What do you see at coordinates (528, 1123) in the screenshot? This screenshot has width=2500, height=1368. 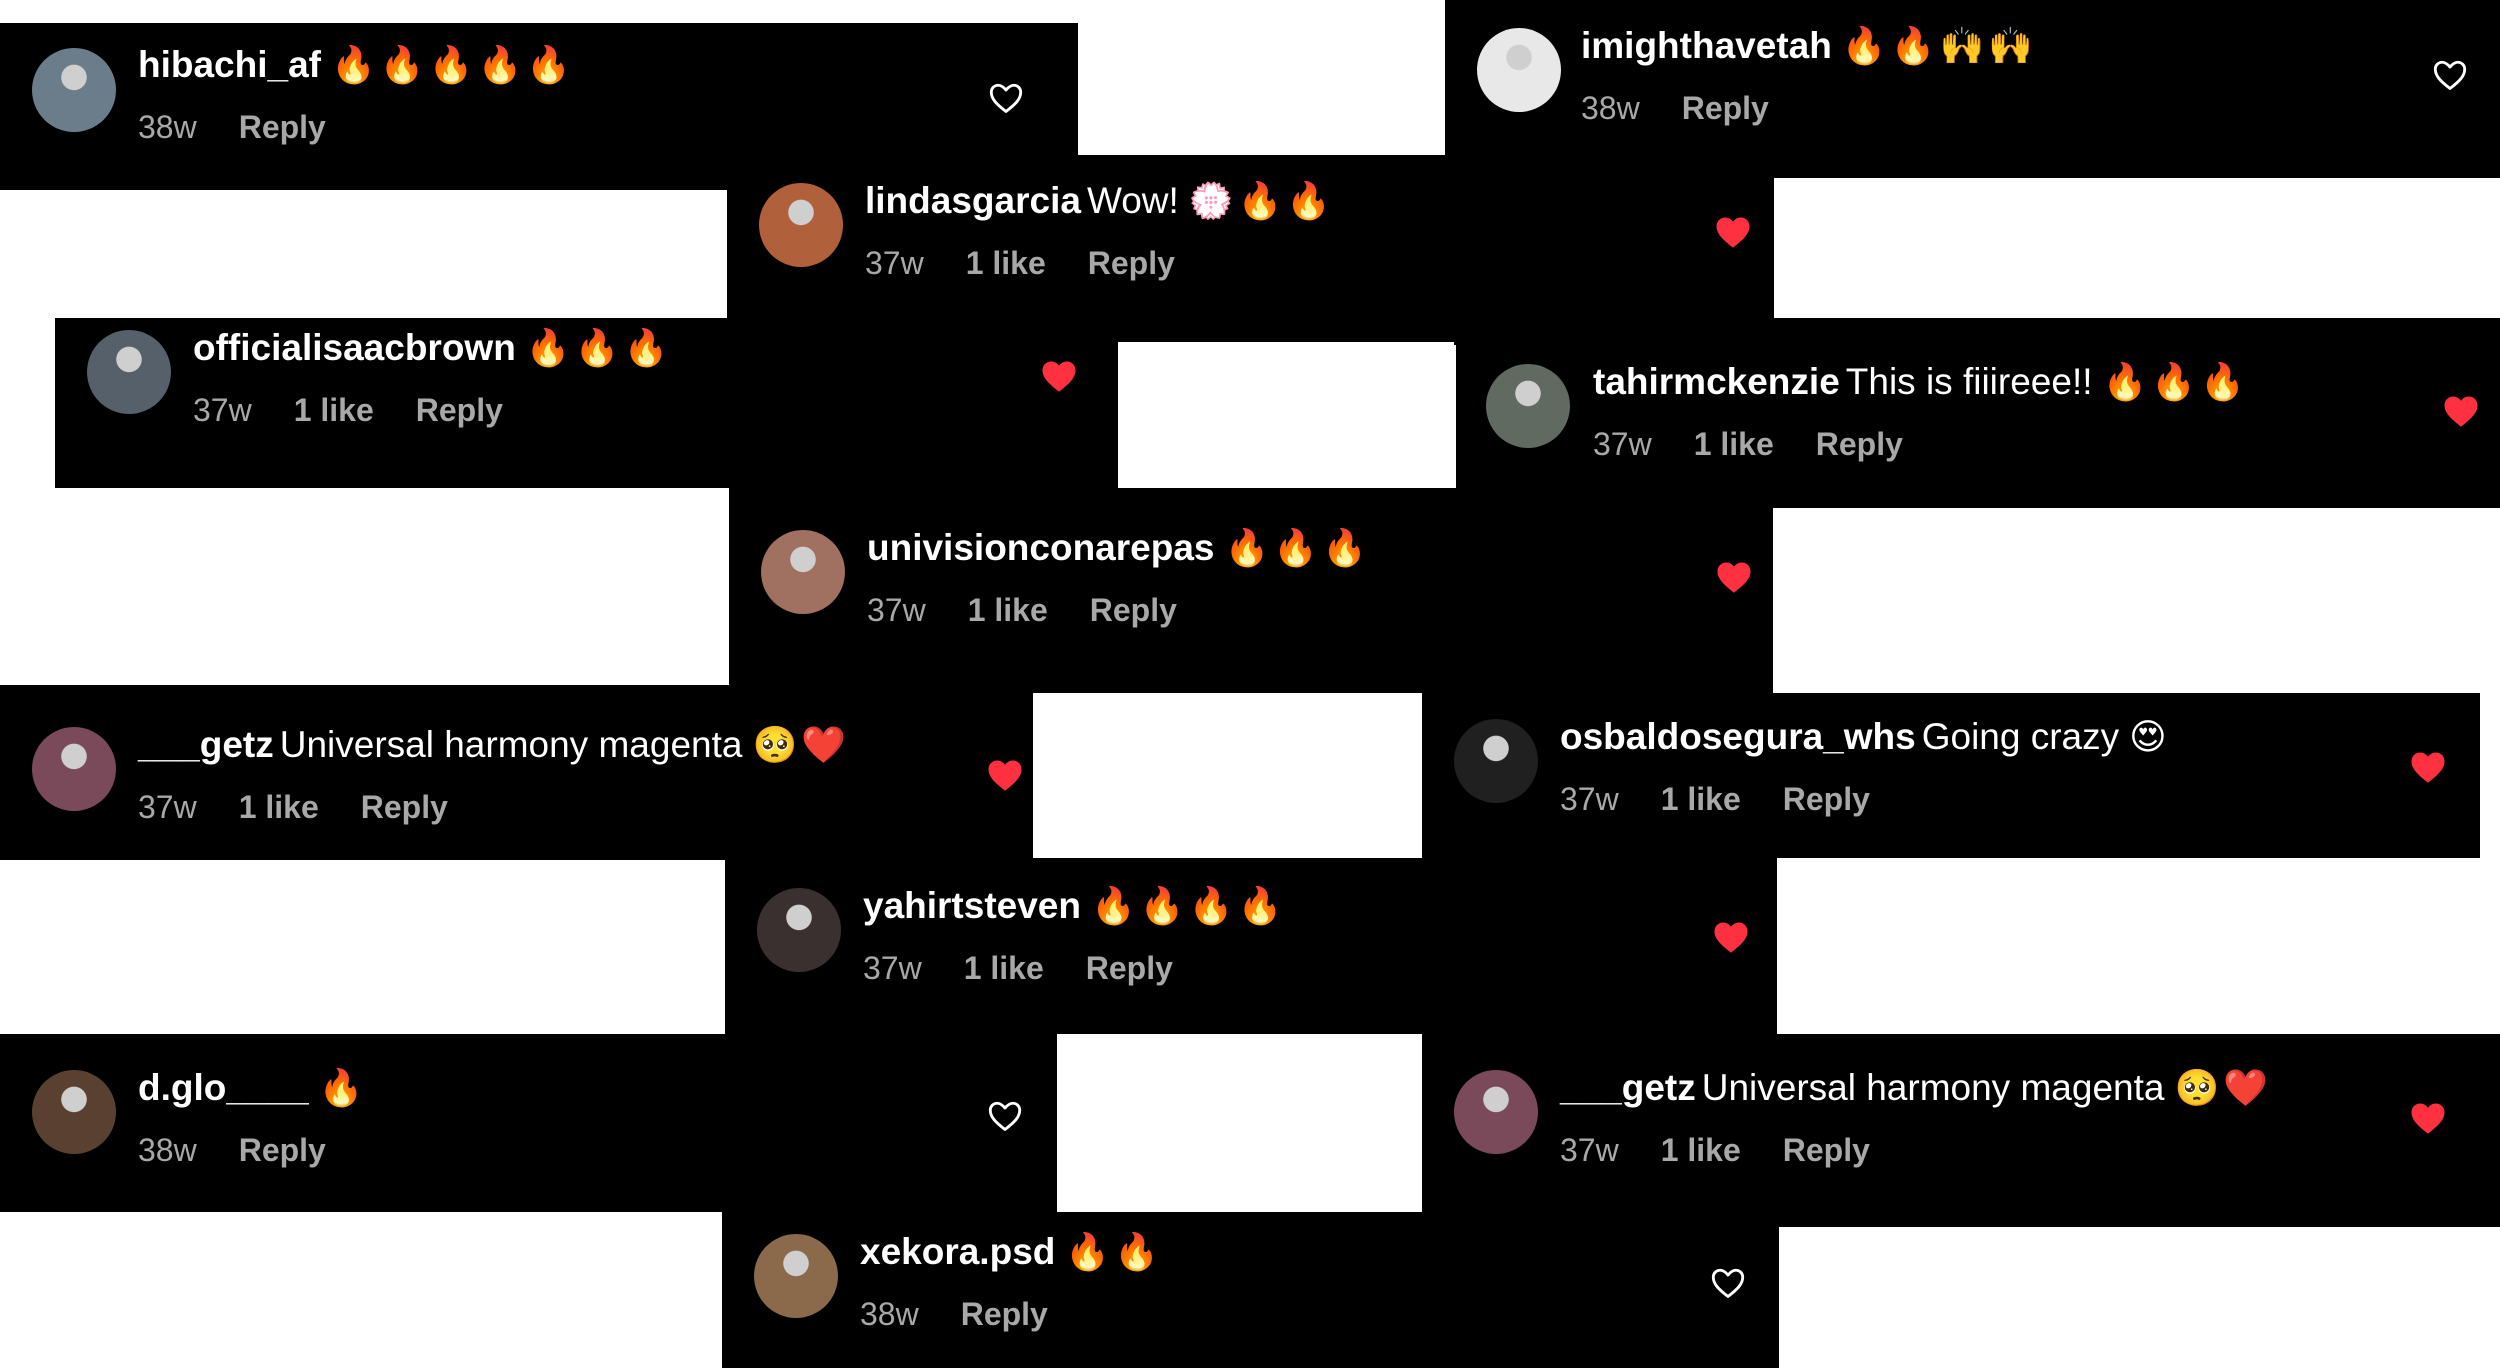 I see `comment-card: d.glo____ 🔥 38w Reply` at bounding box center [528, 1123].